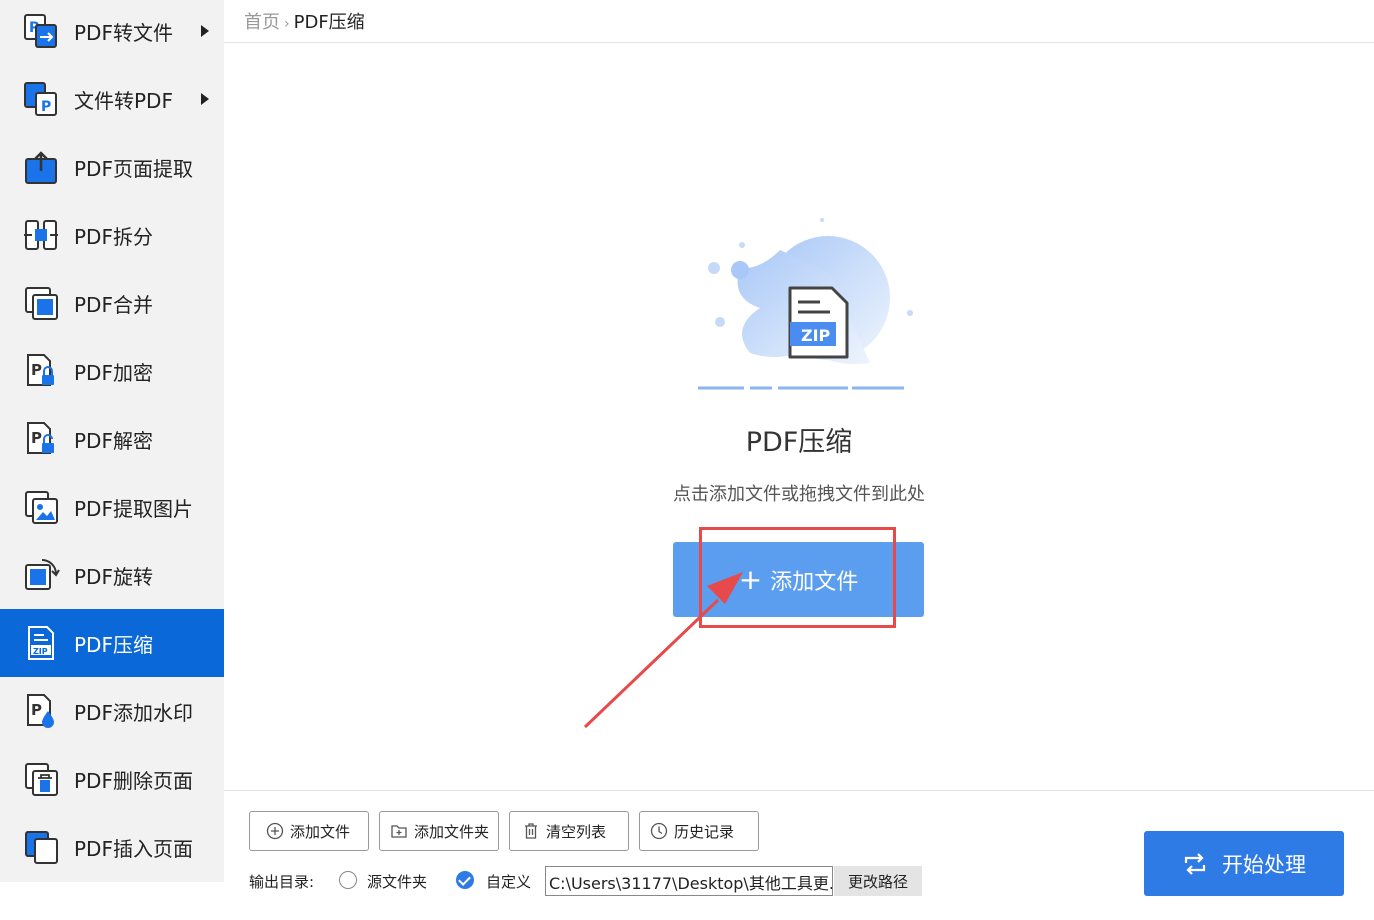  I want to click on header-divider, so click(799, 42).